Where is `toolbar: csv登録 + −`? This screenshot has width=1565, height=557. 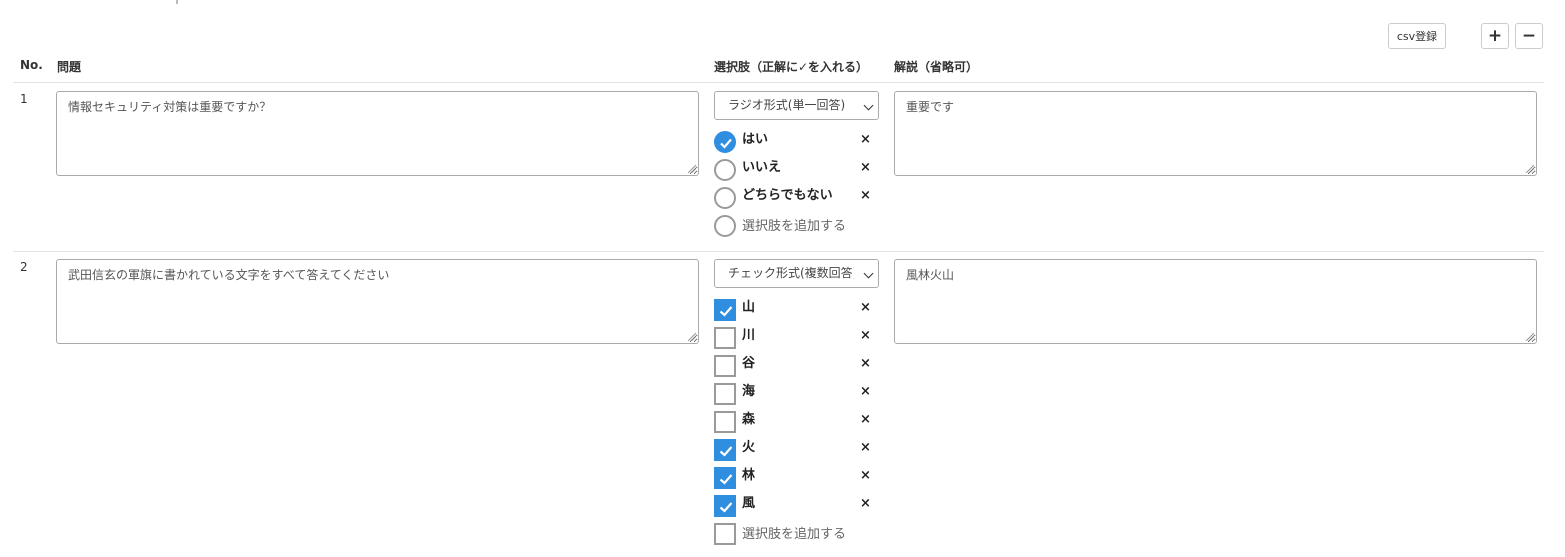 toolbar: csv登録 + − is located at coordinates (782, 37).